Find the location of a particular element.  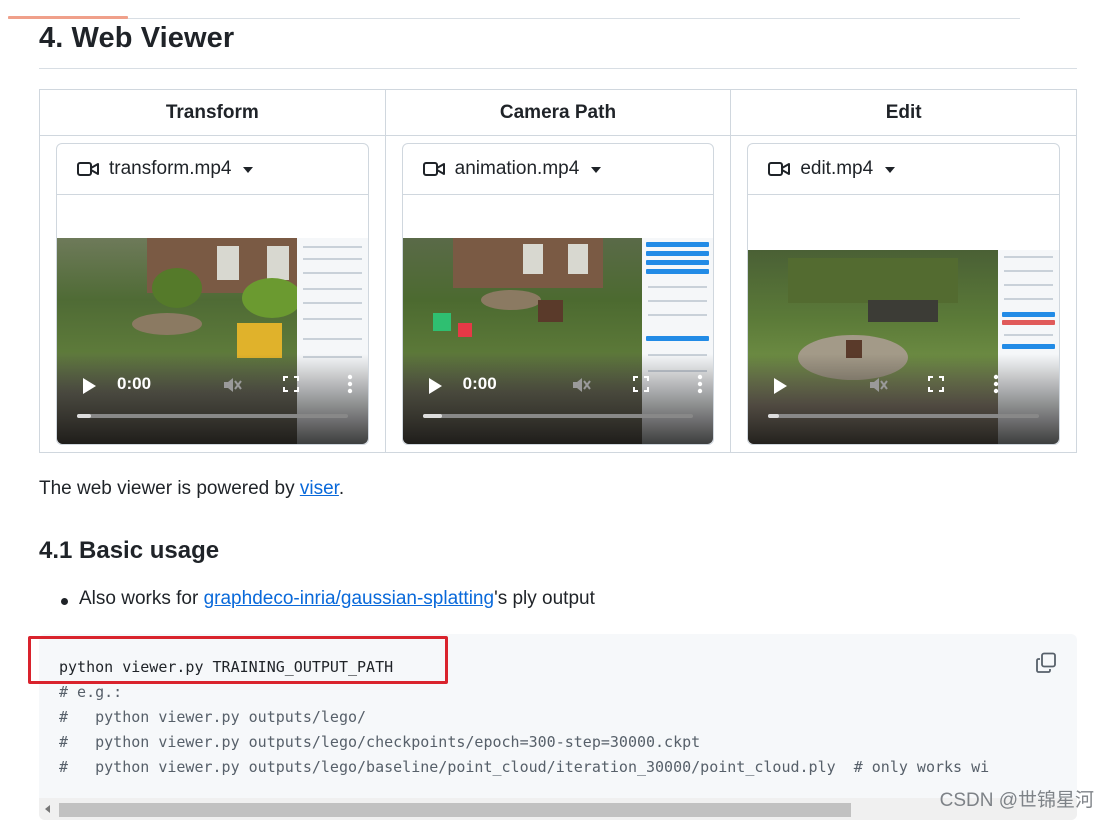

column-header-edit: Edit is located at coordinates (903, 112).